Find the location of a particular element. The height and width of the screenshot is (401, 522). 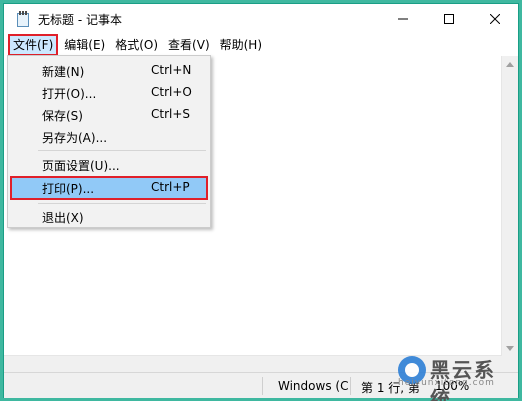

menu-item-save: 保存(S) Ctrl+S is located at coordinates (109, 114).